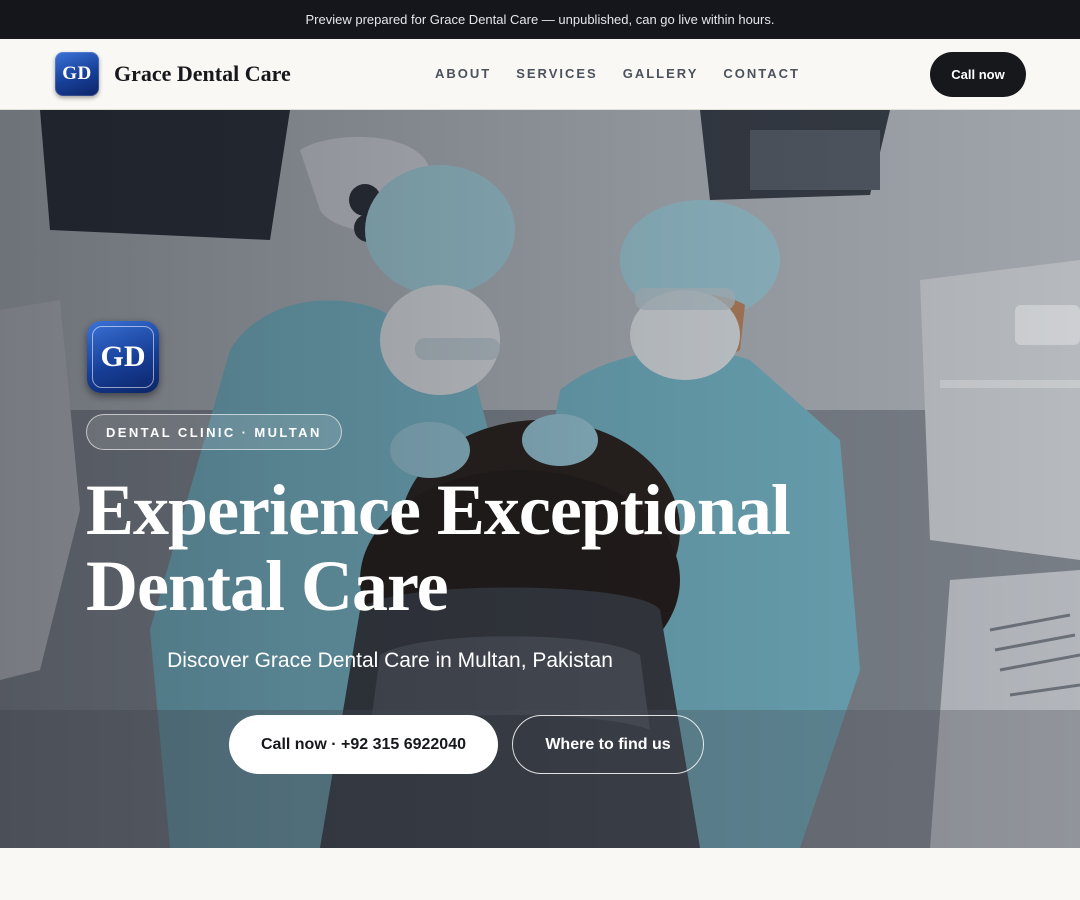 The image size is (1080, 900). What do you see at coordinates (557, 73) in the screenshot?
I see `nav-services: SERVICES` at bounding box center [557, 73].